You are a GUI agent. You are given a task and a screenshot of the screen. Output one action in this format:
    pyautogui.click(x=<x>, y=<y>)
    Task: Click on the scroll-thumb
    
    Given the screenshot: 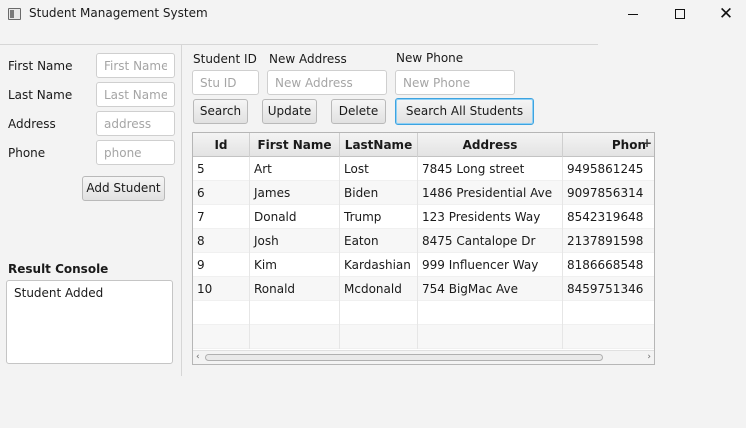 What is the action you would take?
    pyautogui.click(x=404, y=357)
    